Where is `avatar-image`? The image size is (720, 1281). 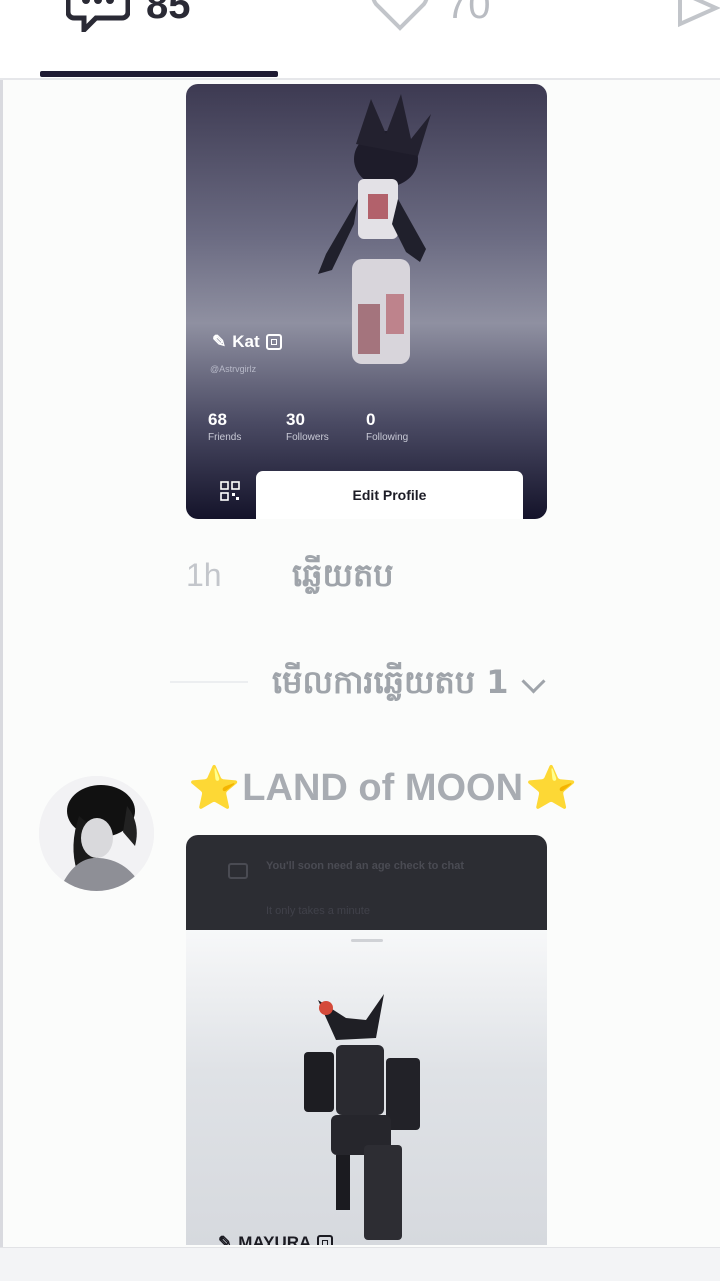
avatar-image is located at coordinates (96, 833).